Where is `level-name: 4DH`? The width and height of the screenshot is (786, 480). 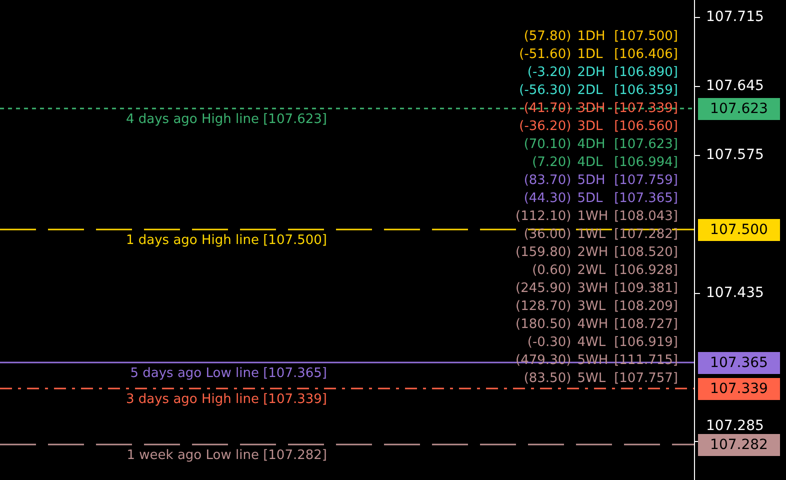
level-name: 4DH is located at coordinates (591, 145).